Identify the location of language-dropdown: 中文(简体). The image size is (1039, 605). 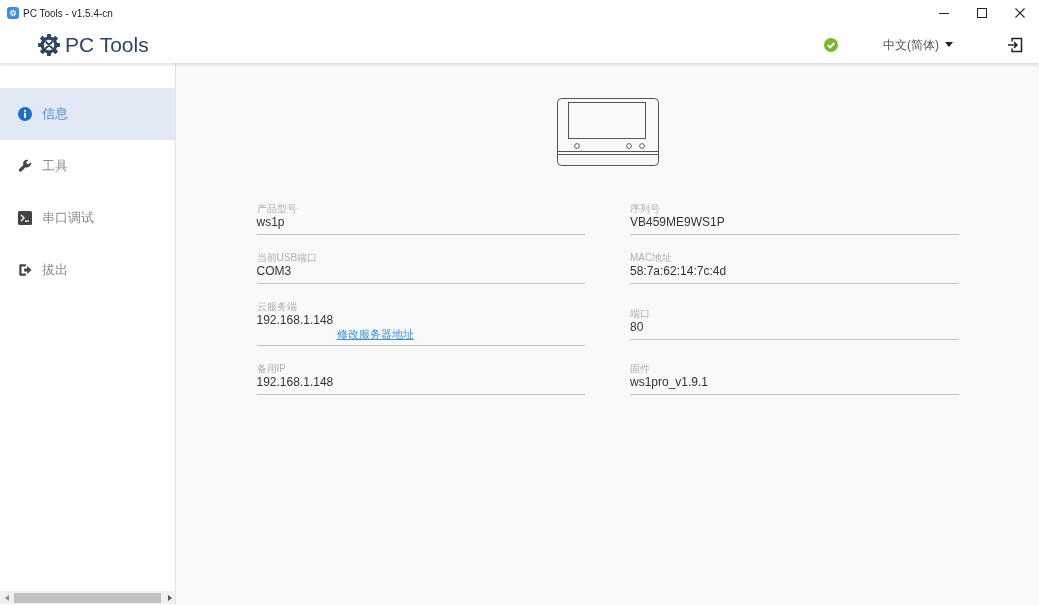
(918, 44).